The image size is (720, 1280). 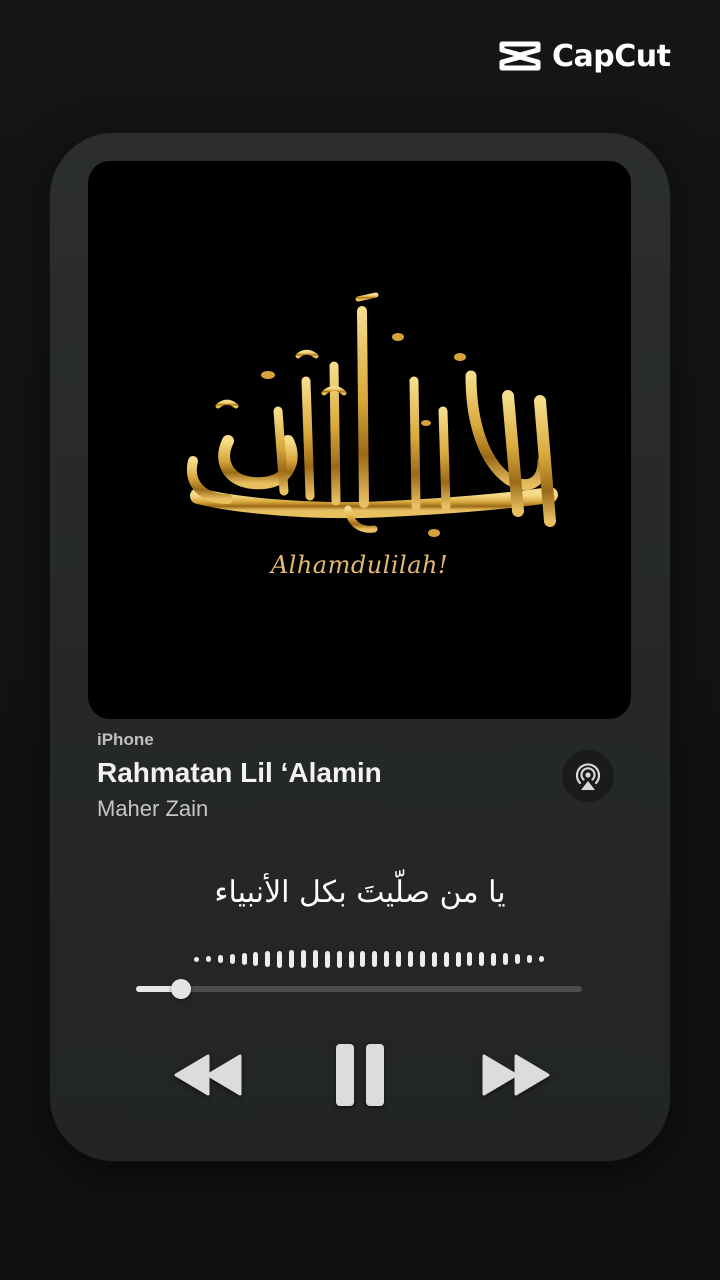 I want to click on fast-forward-icon, so click(x=516, y=1075).